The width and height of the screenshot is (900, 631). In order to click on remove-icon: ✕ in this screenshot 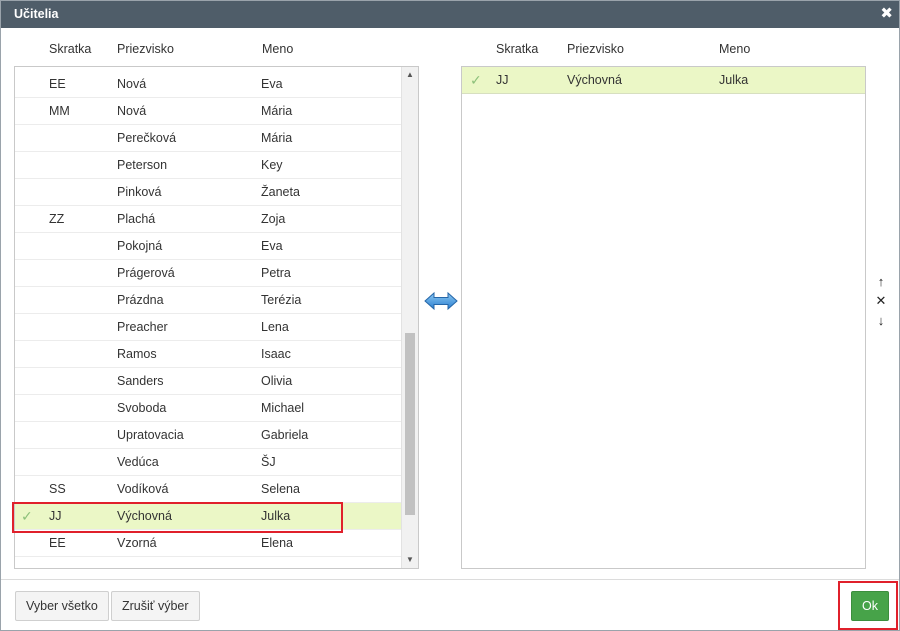, I will do `click(881, 301)`.